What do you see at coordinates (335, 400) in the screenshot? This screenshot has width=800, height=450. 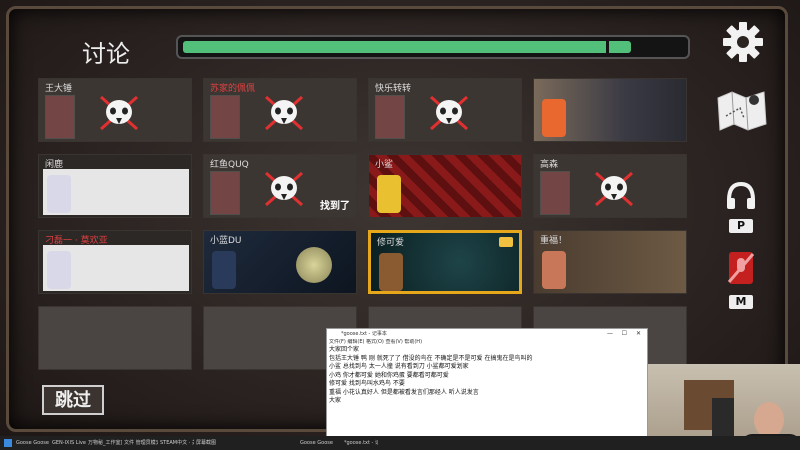 I see `notepad-line: 大家` at bounding box center [335, 400].